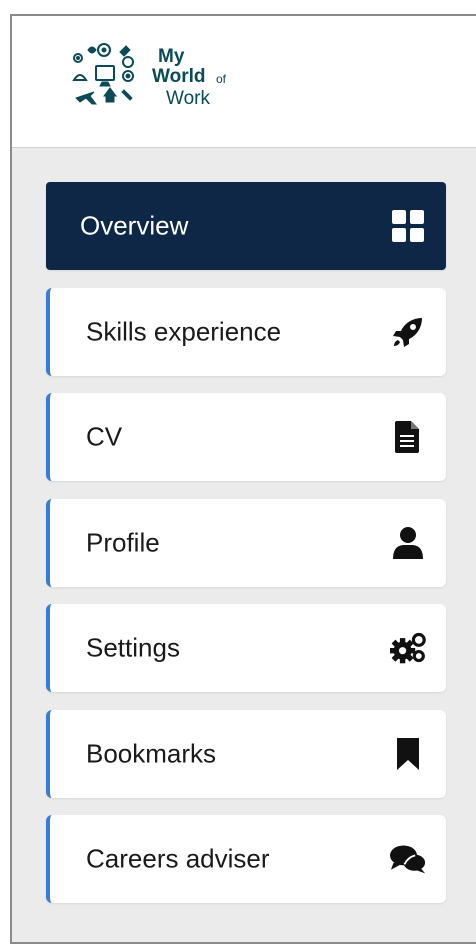 This screenshot has height=944, width=476. Describe the element at coordinates (246, 753) in the screenshot. I see `menu-item-bookmarks: Bookmarks` at that location.